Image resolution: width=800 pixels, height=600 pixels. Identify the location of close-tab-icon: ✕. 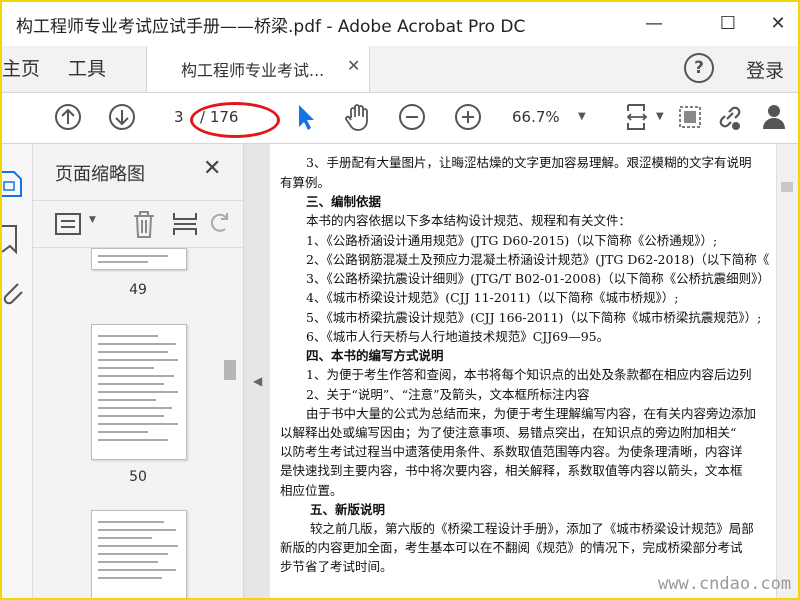
(353, 65).